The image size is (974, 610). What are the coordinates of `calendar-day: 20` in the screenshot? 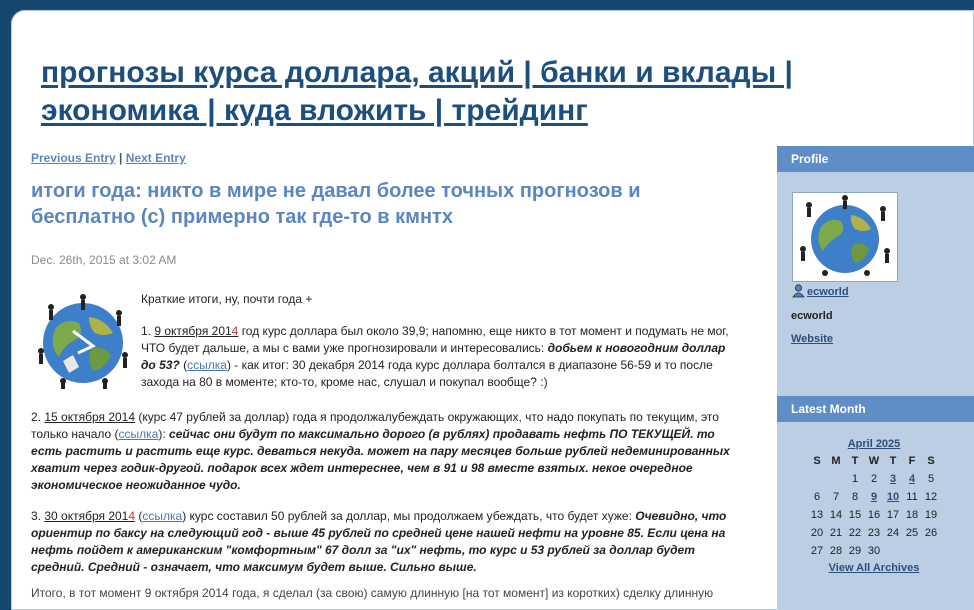 It's located at (817, 533).